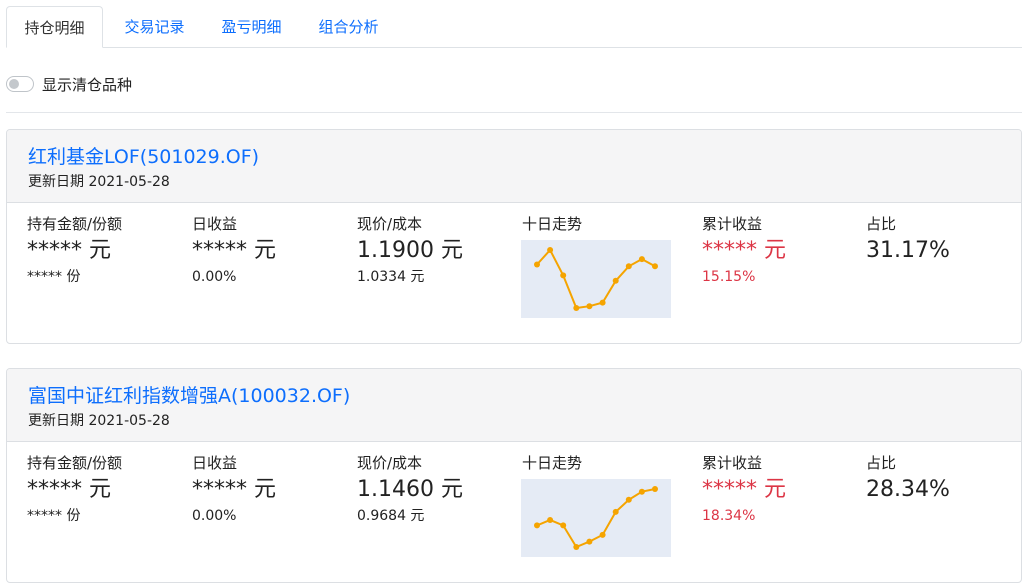  I want to click on fund-card-header: 红利基金LOF(501029.OF) 更新日期 2021-05-28, so click(514, 166).